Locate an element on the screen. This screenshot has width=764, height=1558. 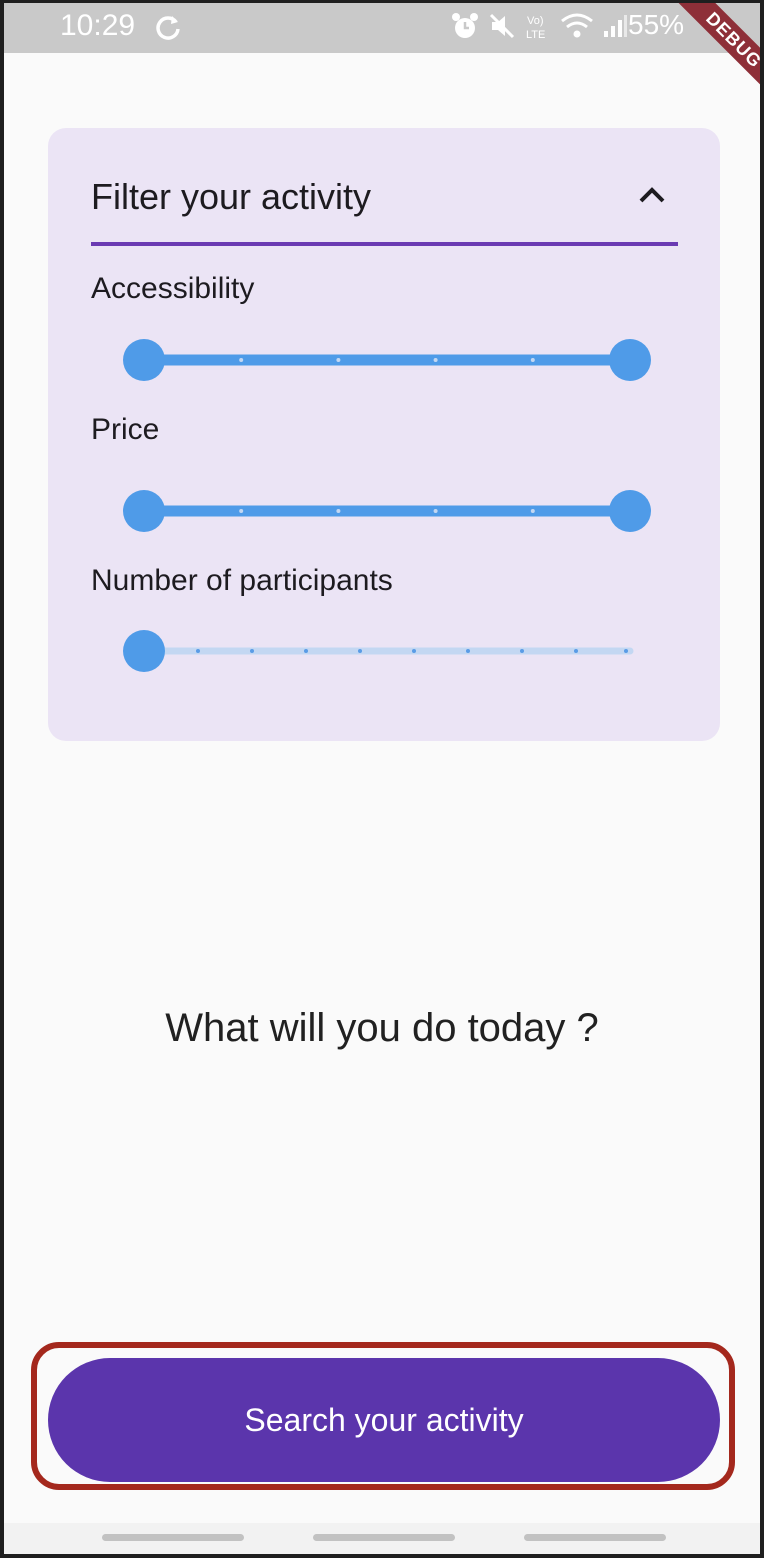
volte-icon: Vo) LTE is located at coordinates (538, 28).